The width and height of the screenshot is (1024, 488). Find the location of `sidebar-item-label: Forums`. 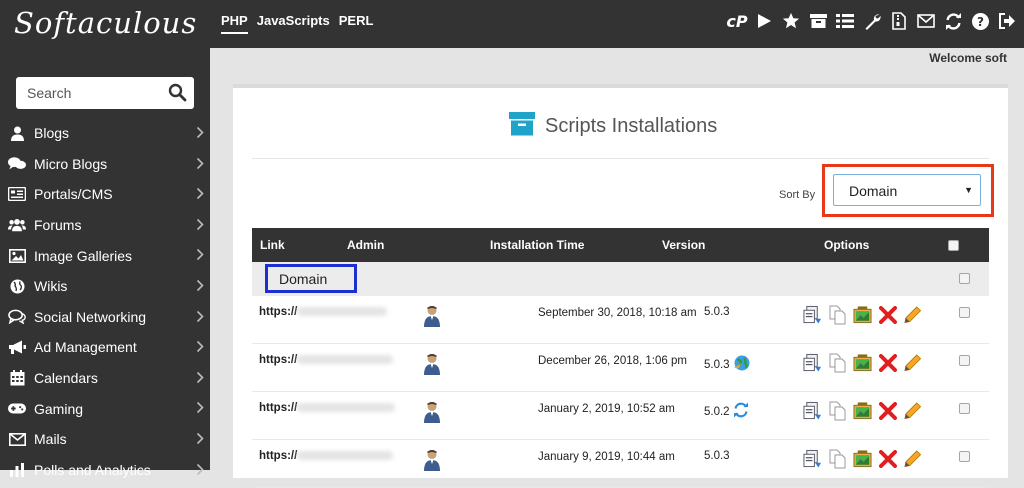

sidebar-item-label: Forums is located at coordinates (58, 225).